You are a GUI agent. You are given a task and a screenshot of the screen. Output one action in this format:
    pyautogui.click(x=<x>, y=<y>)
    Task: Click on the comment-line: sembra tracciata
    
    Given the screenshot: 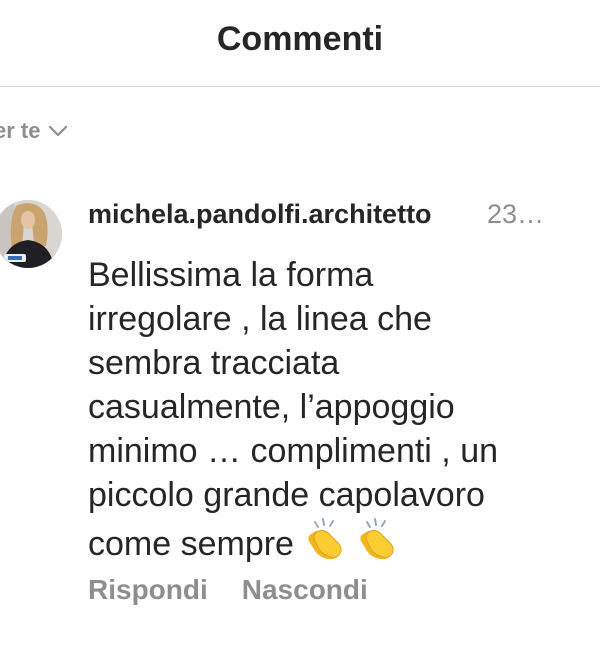 What is the action you would take?
    pyautogui.click(x=214, y=363)
    